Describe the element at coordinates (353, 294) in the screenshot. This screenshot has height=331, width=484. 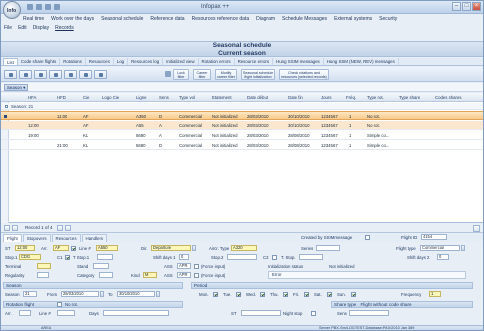
I see `day-sun-checkbox` at that location.